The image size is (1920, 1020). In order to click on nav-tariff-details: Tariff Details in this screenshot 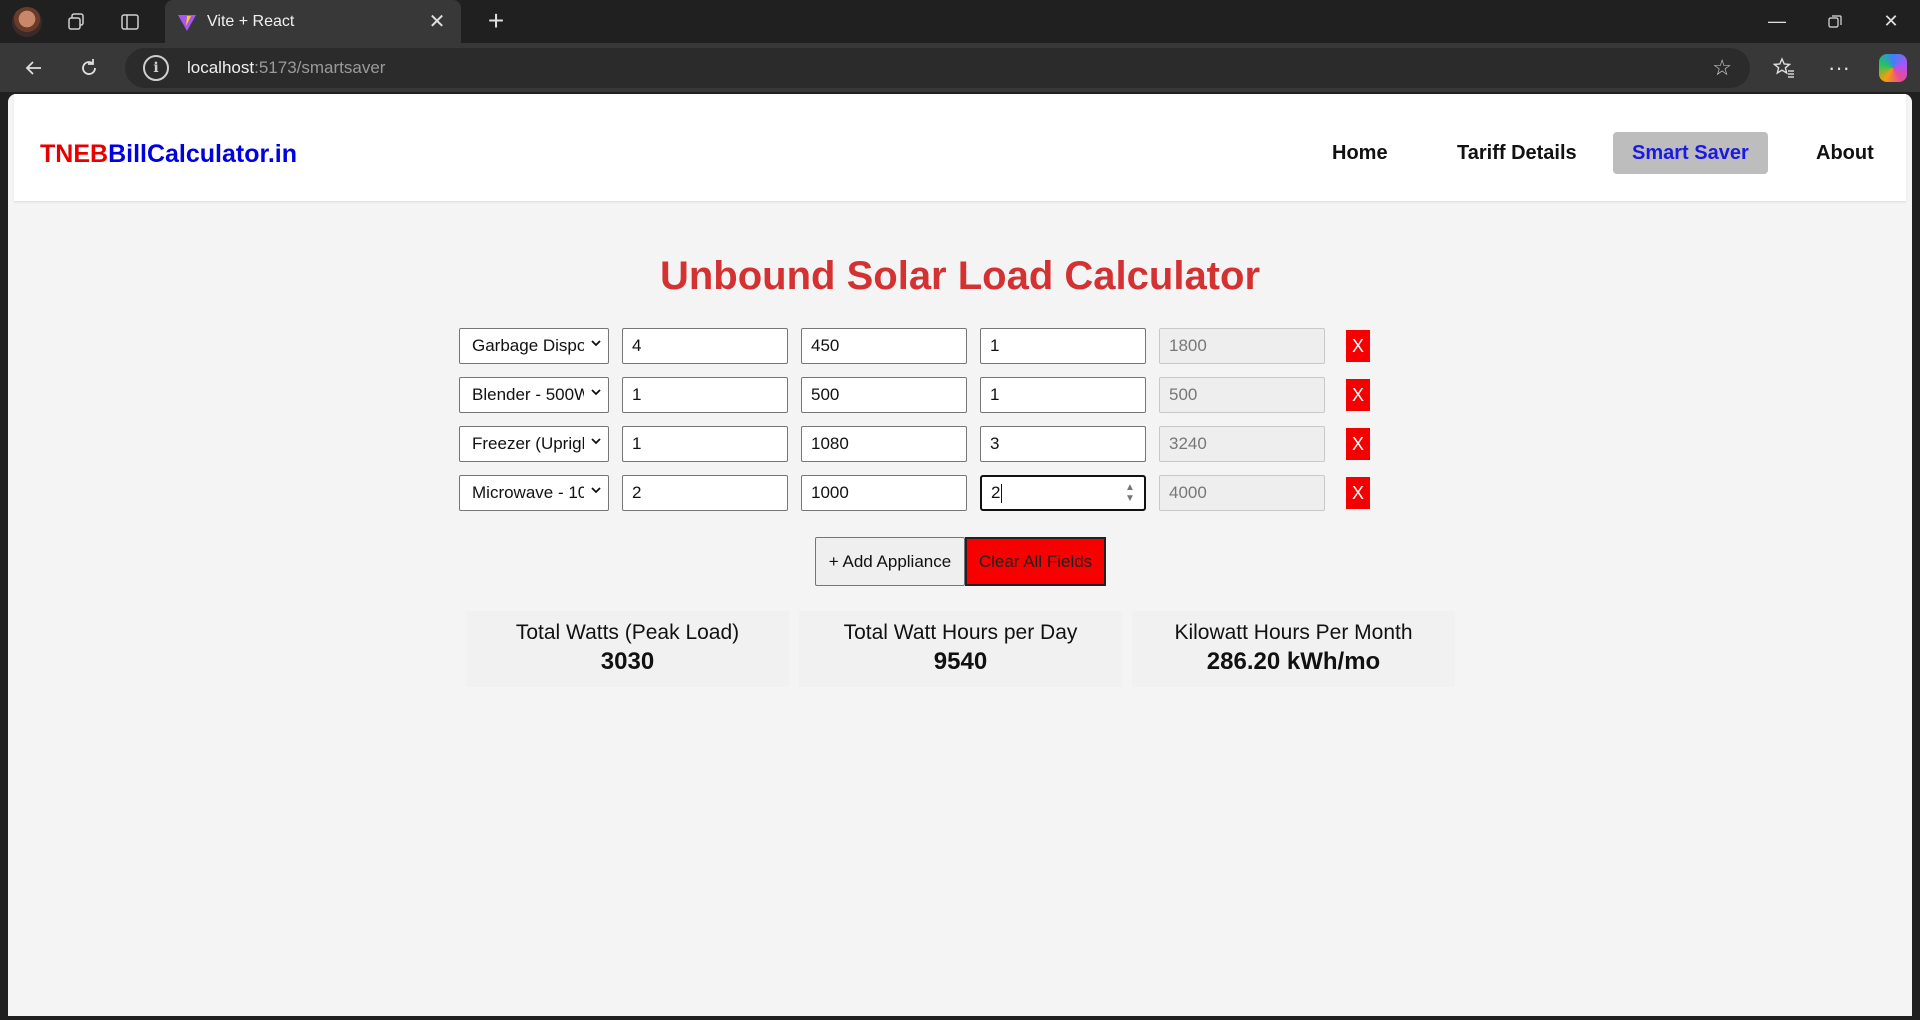, I will do `click(1517, 153)`.